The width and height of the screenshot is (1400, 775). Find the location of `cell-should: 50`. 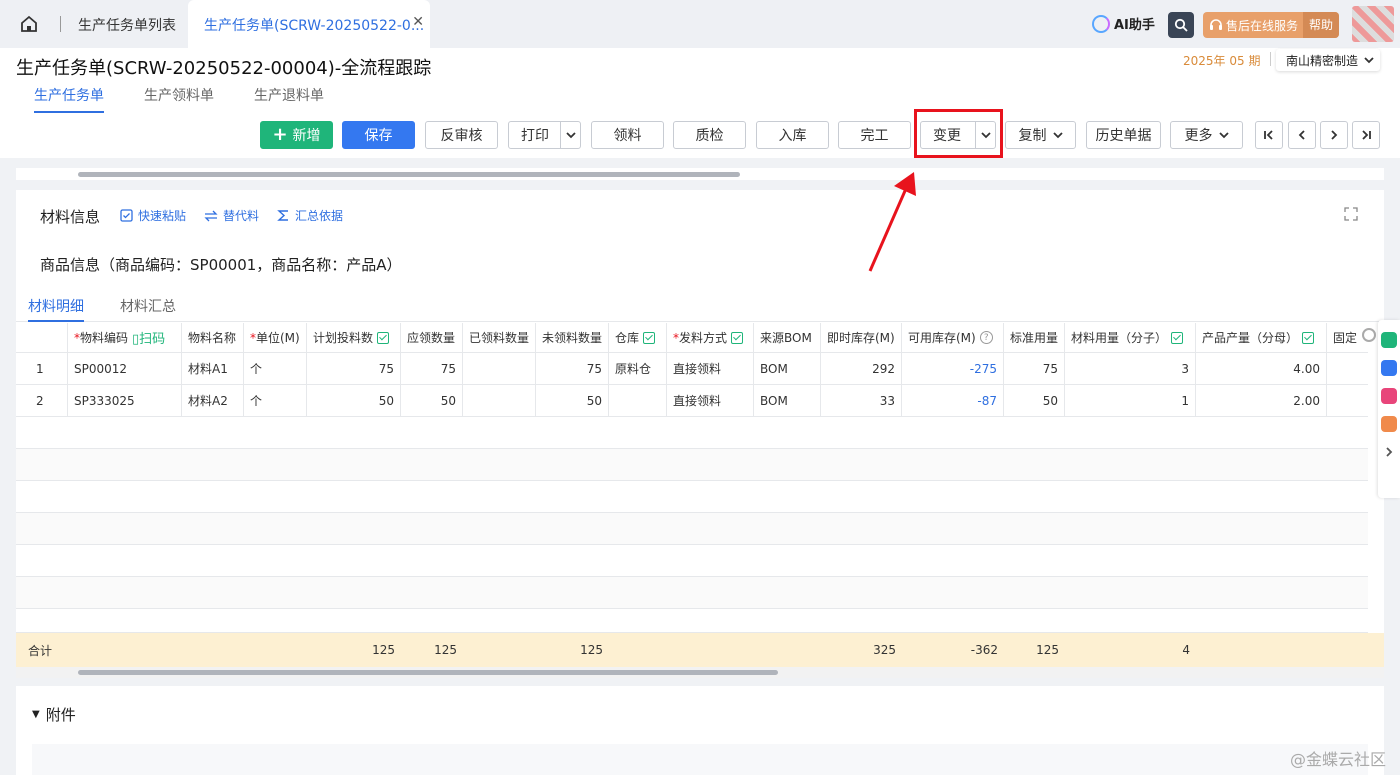

cell-should: 50 is located at coordinates (432, 400).